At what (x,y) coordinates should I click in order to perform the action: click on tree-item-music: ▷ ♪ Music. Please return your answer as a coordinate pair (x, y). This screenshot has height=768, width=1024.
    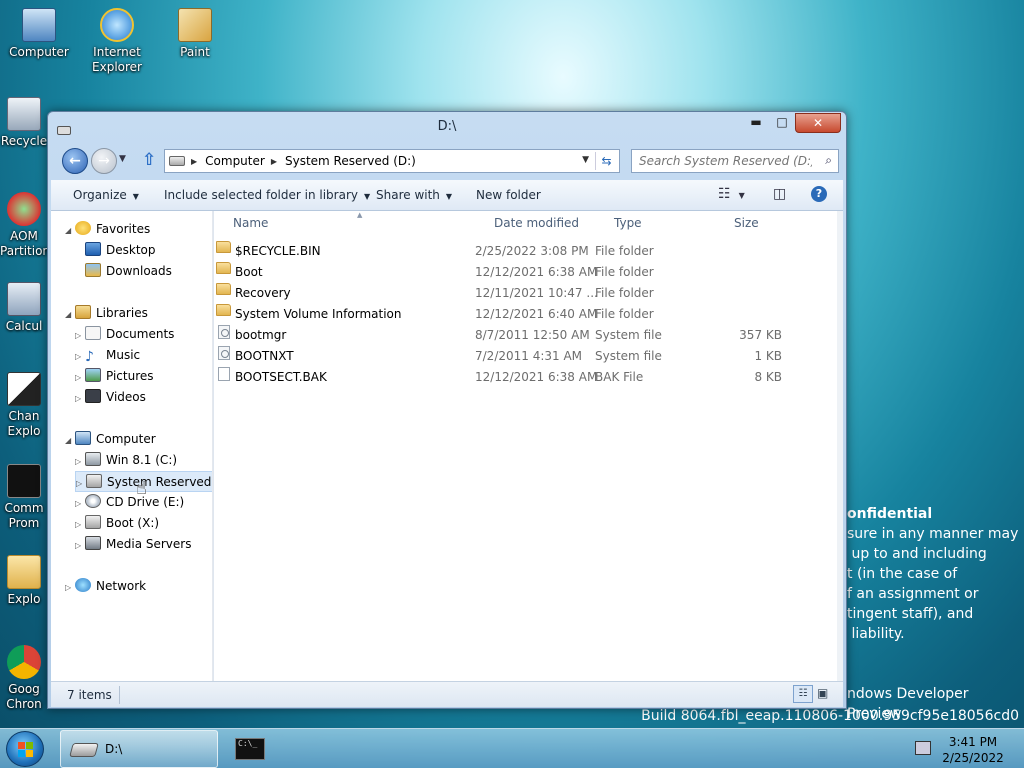
    Looking at the image, I should click on (107, 355).